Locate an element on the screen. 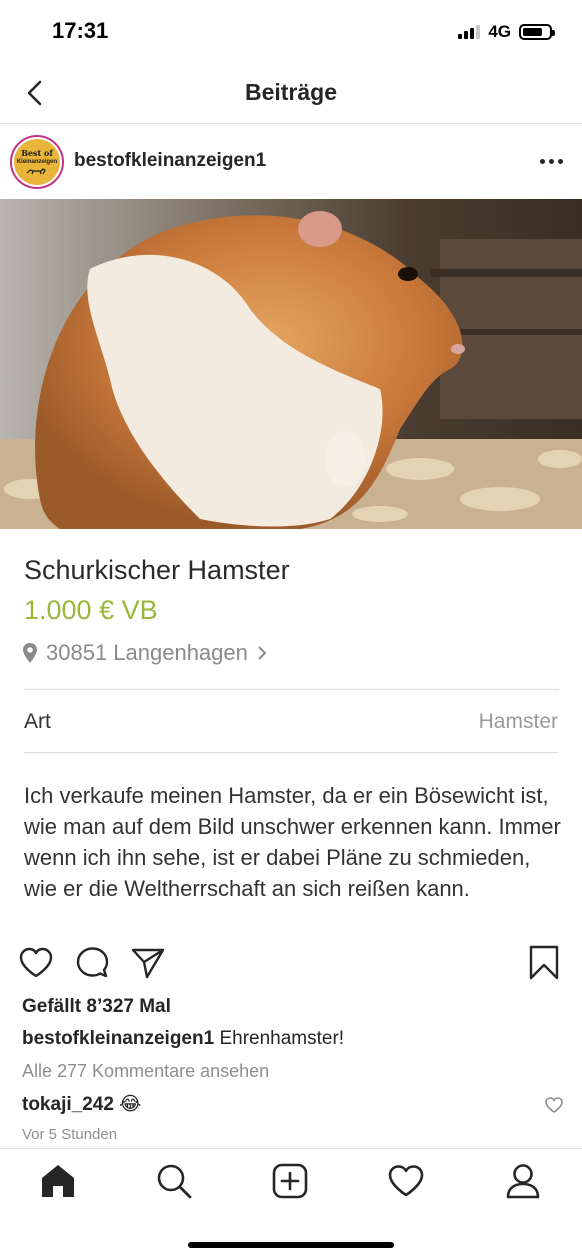 This screenshot has height=1260, width=582. post-caption: bestofkleinanzeigen1 Ehrenhamster! is located at coordinates (183, 1039).